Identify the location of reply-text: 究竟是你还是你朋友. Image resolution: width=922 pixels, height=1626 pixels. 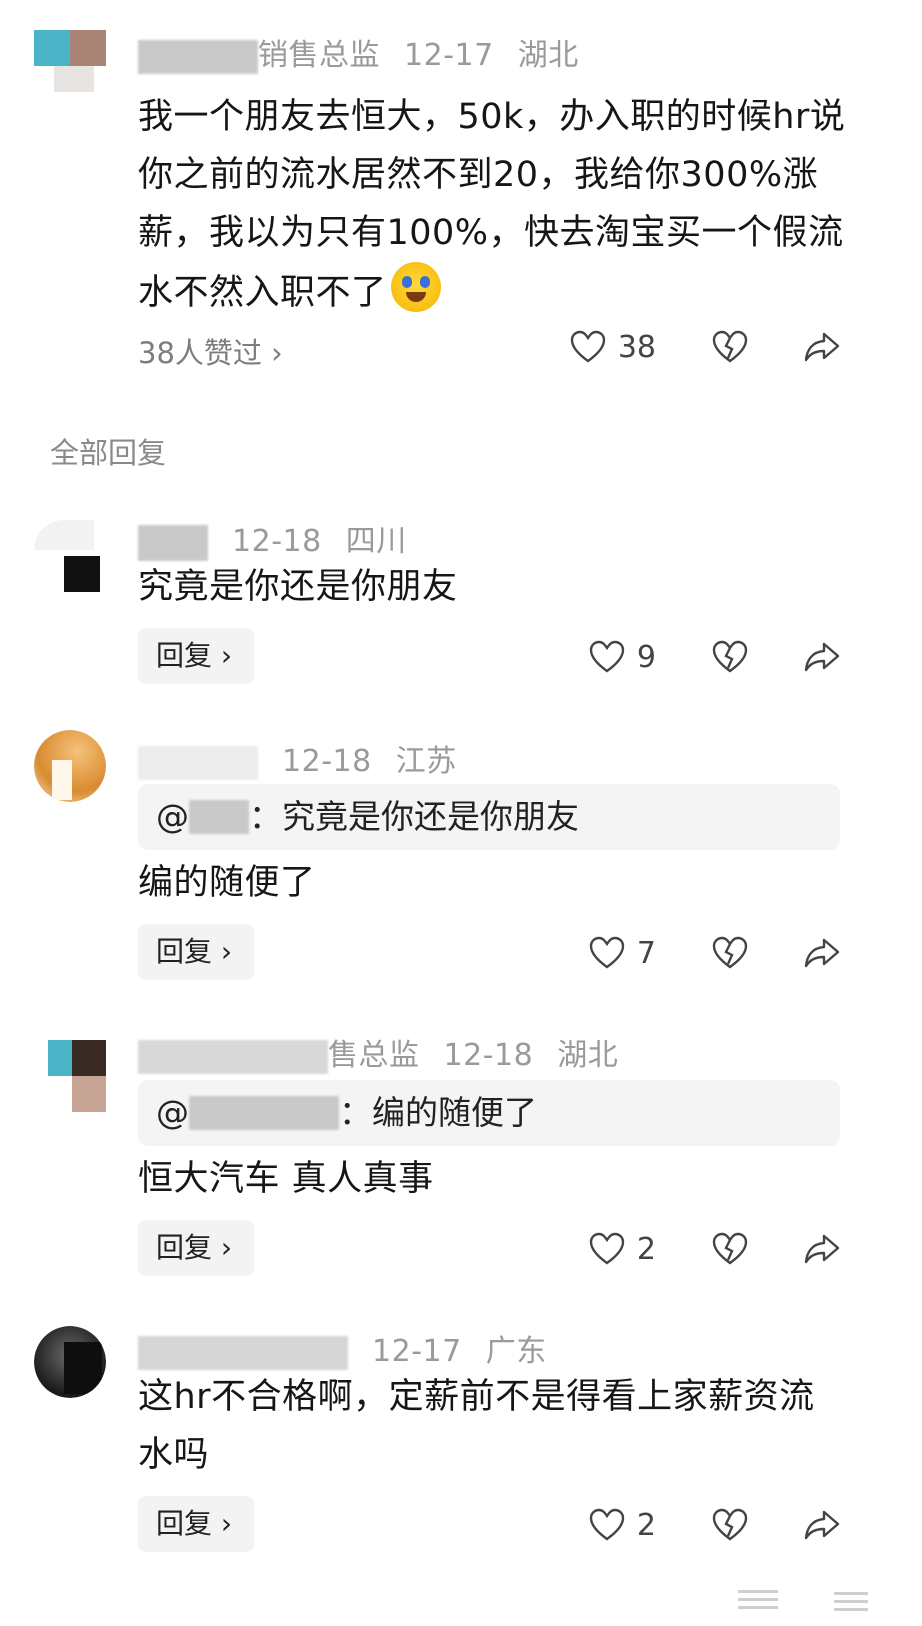
(298, 587).